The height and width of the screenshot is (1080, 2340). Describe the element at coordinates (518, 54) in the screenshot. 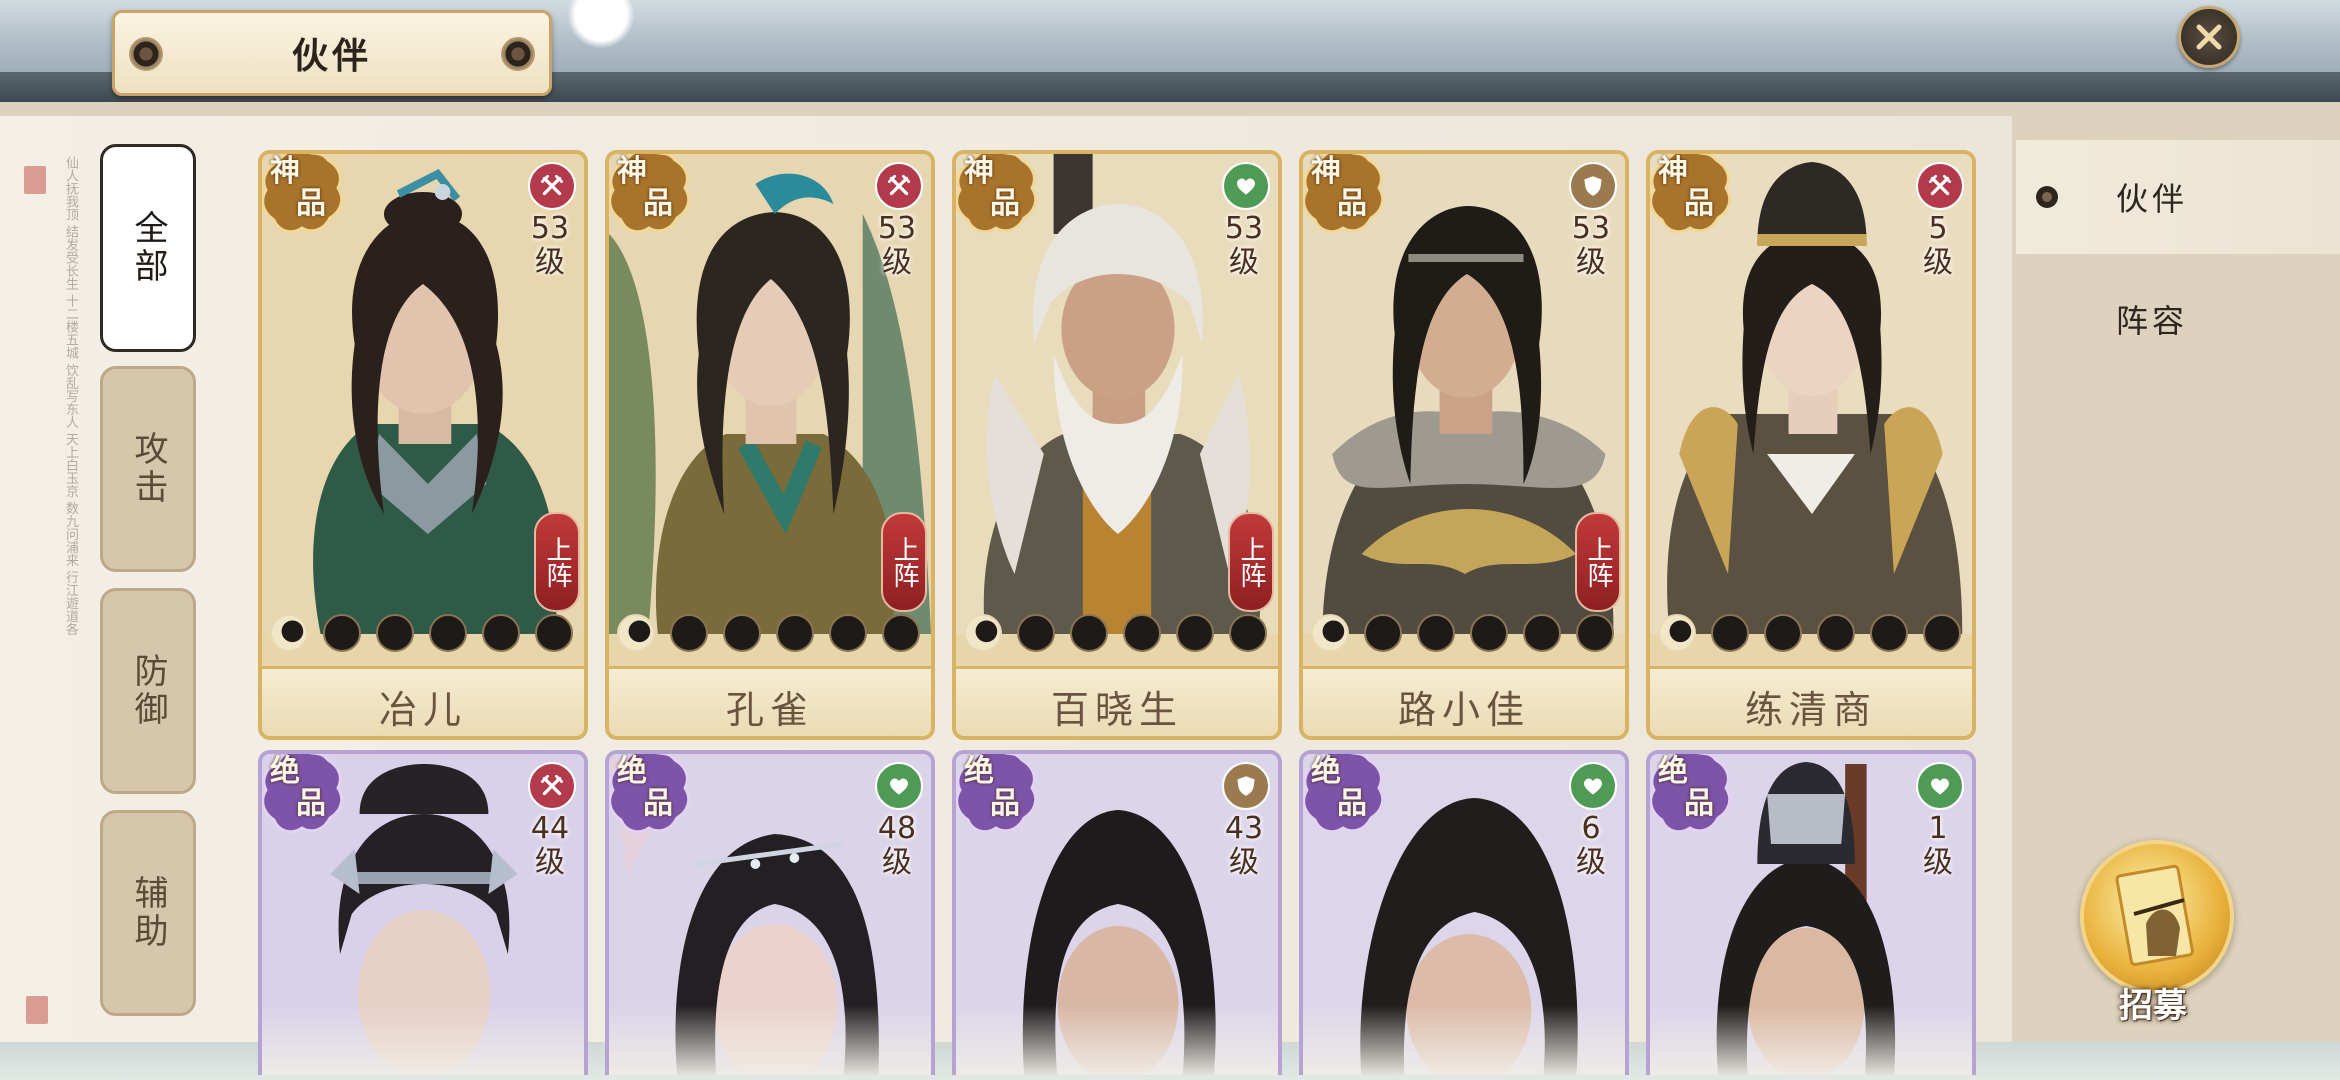

I see `coin-ornament-icon` at that location.